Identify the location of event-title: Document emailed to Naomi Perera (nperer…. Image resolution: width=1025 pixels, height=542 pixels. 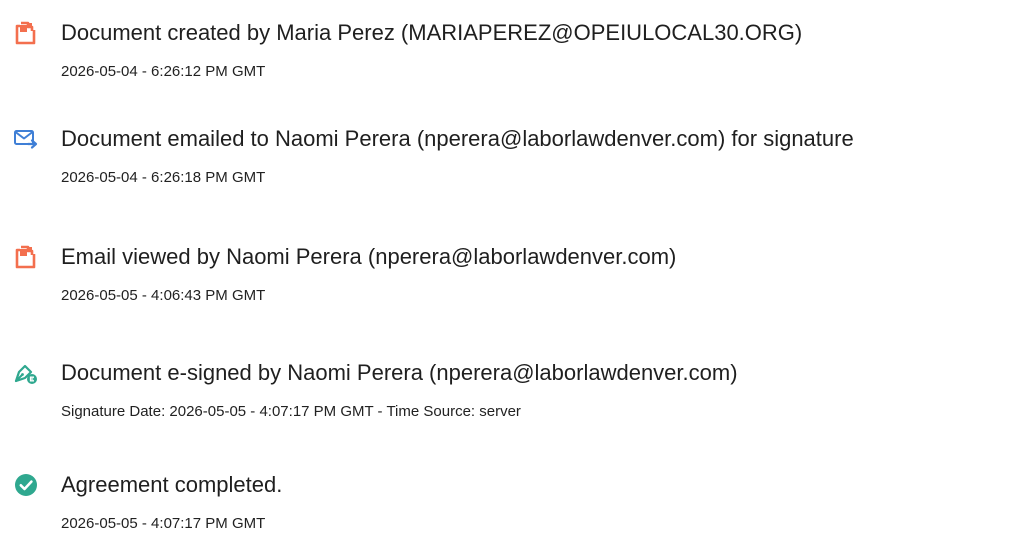
(457, 138).